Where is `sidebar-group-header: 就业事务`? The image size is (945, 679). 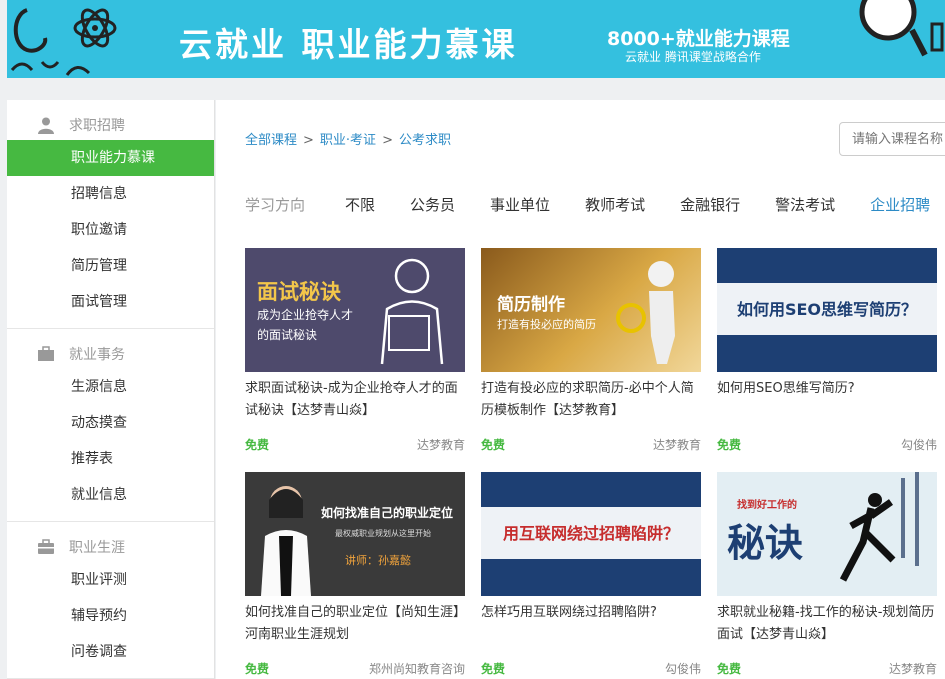 sidebar-group-header: 就业事务 is located at coordinates (110, 354).